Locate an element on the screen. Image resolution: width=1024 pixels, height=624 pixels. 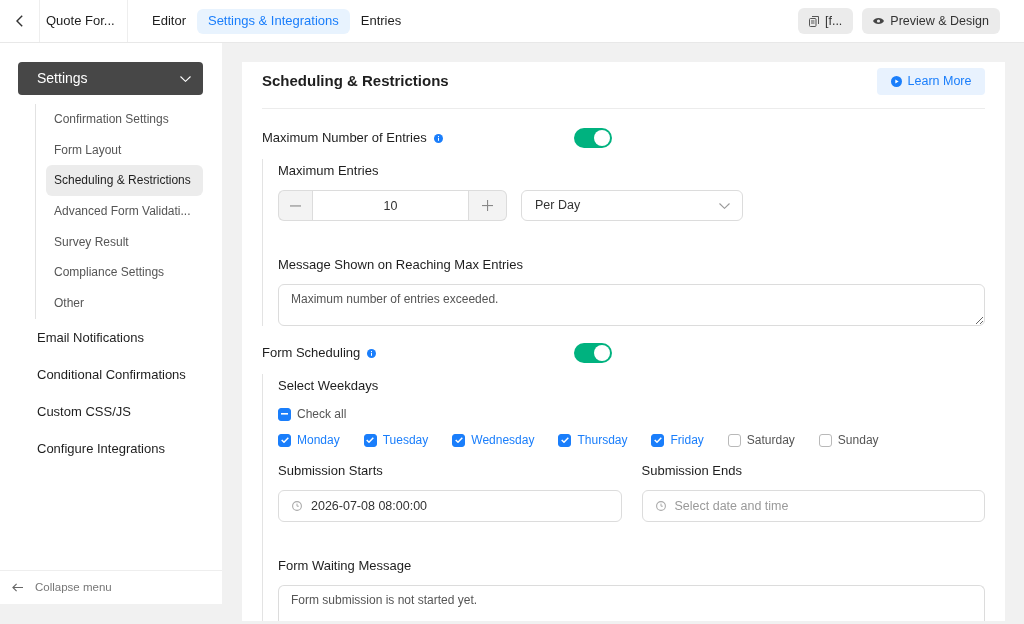
weekday-label: Tuesday is located at coordinates (405, 440).